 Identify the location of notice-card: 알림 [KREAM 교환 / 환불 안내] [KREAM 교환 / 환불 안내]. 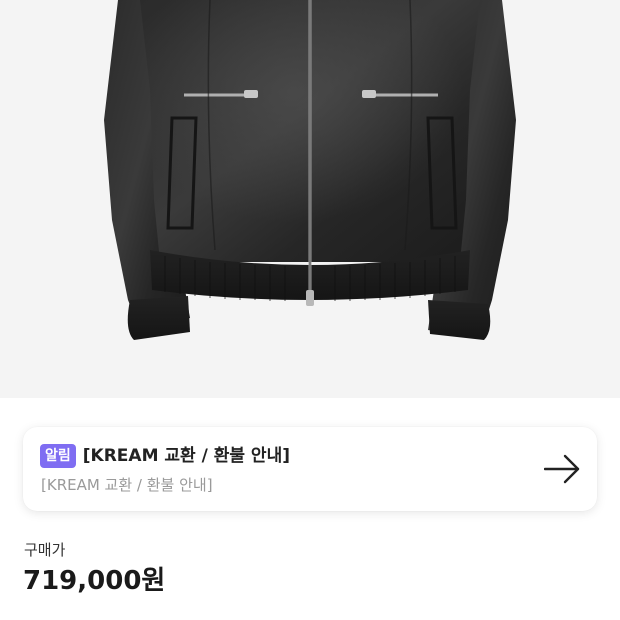
(310, 469).